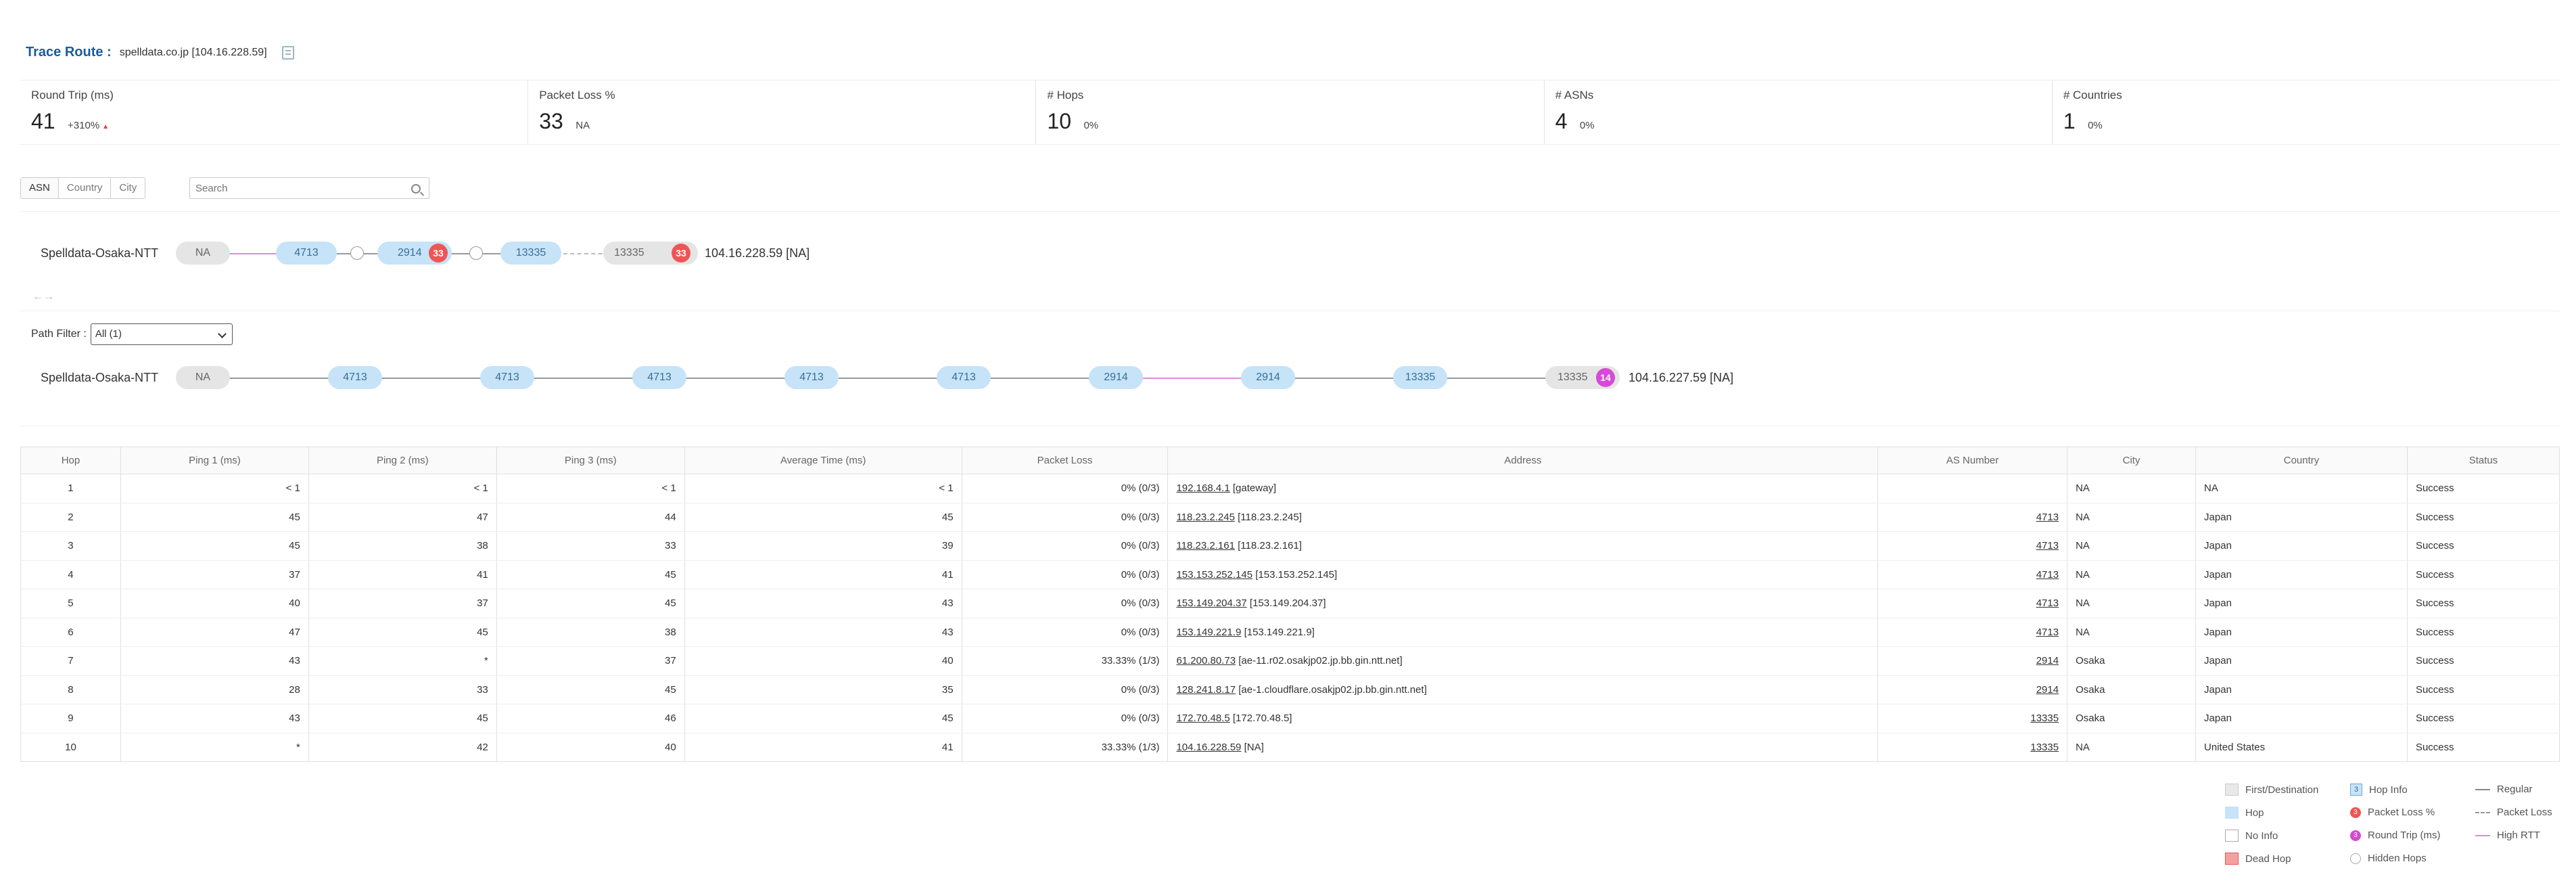  Describe the element at coordinates (40, 188) in the screenshot. I see `toggle-asn: ASN` at that location.